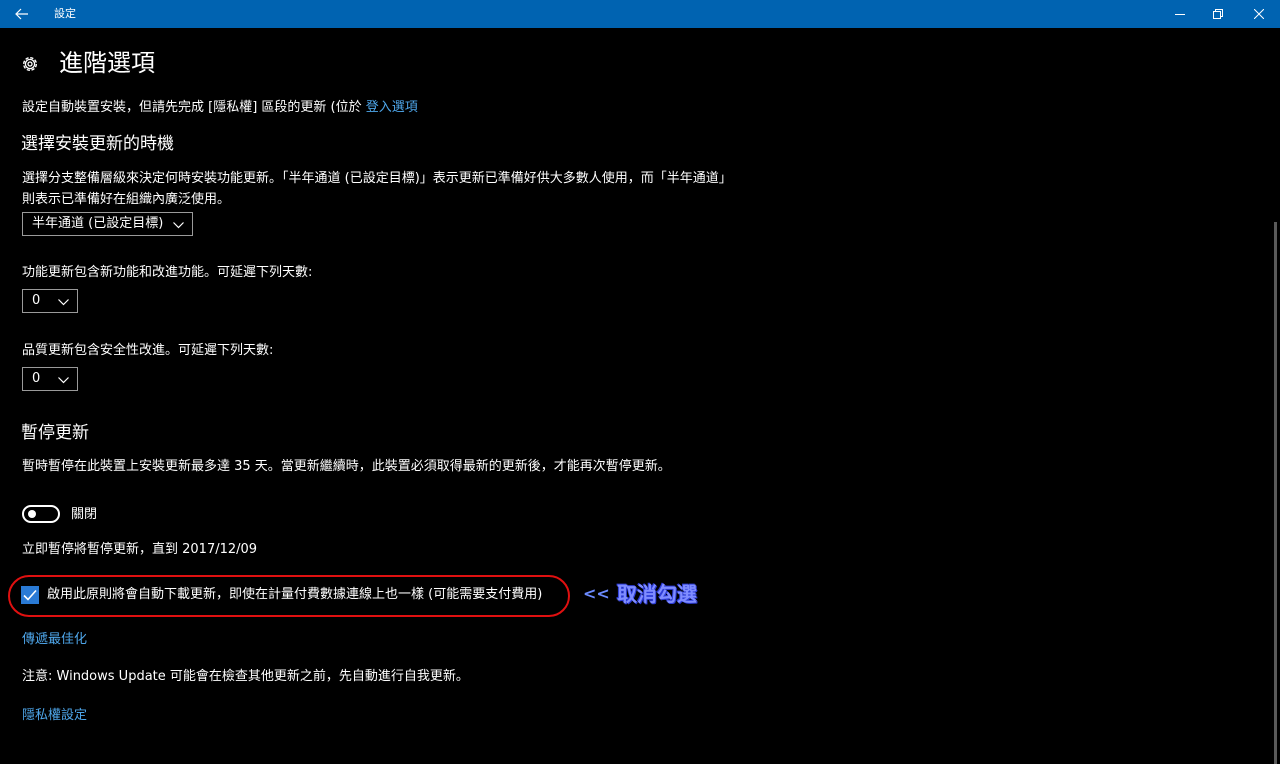  I want to click on minimize-icon, so click(1180, 14).